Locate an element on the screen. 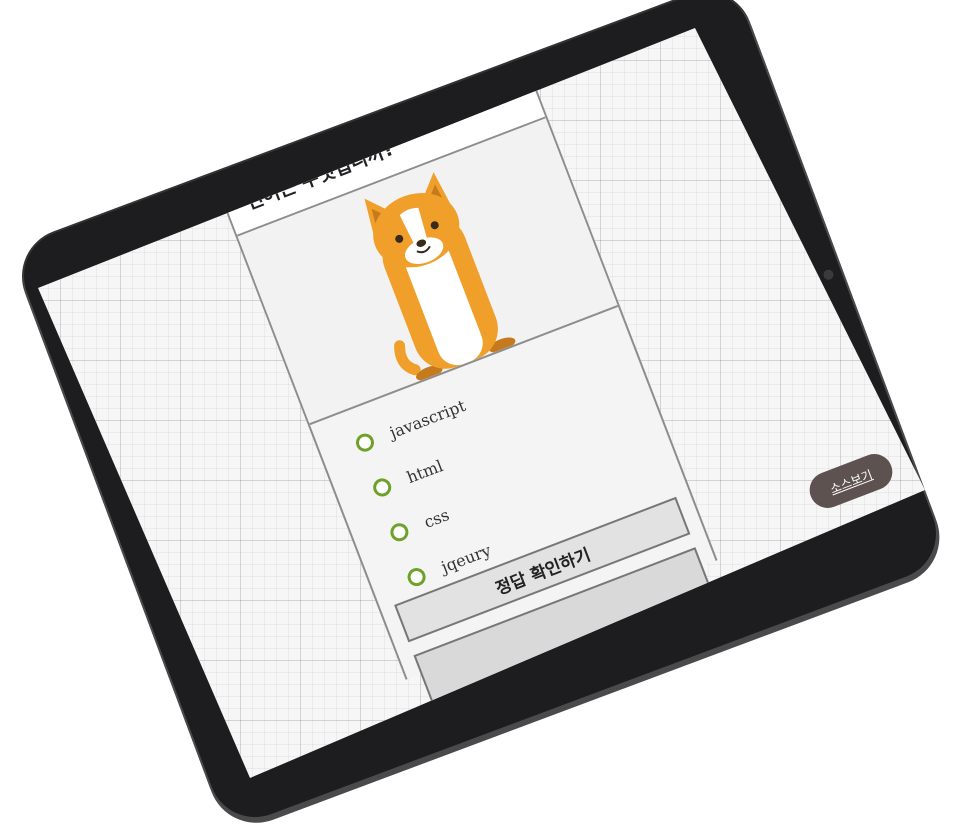  camera-icon is located at coordinates (828, 275).